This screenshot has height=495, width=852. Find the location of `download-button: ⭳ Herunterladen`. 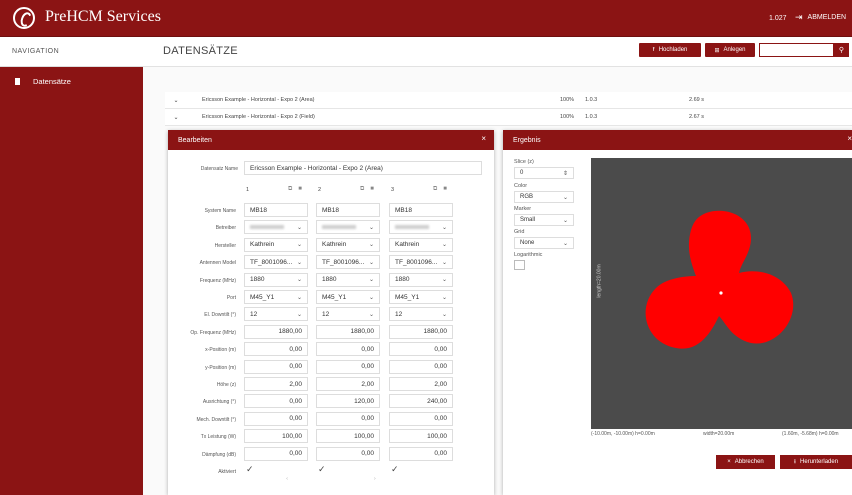

download-button: ⭳ Herunterladen is located at coordinates (816, 462).